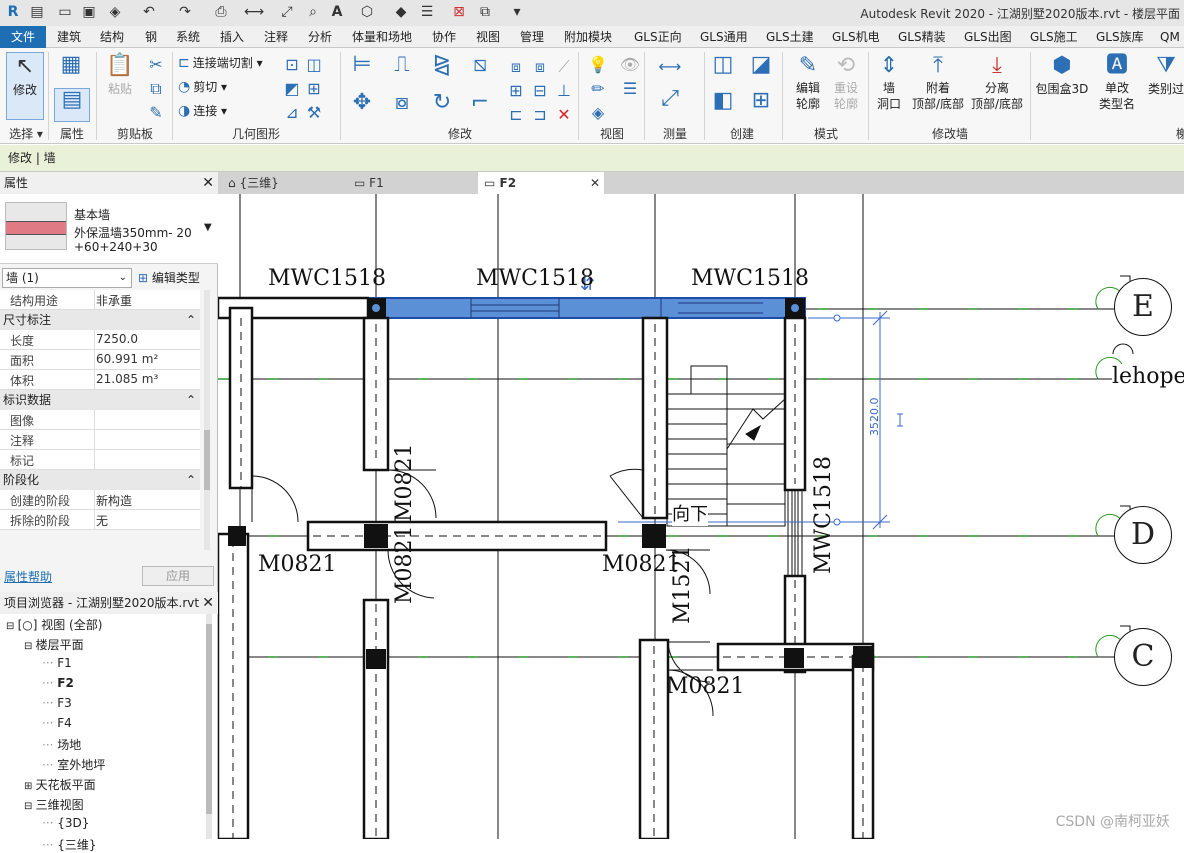 The image size is (1184, 853). I want to click on tree-item: ··· F1, so click(57, 663).